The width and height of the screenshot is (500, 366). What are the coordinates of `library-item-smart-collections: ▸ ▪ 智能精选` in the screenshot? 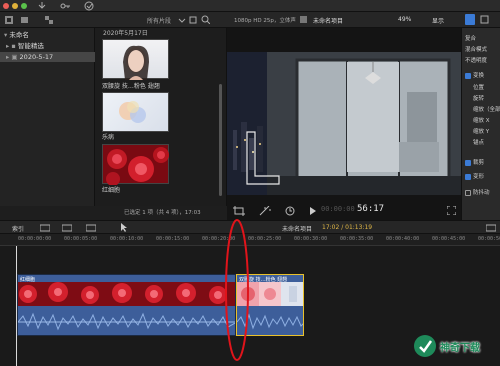 It's located at (47, 46).